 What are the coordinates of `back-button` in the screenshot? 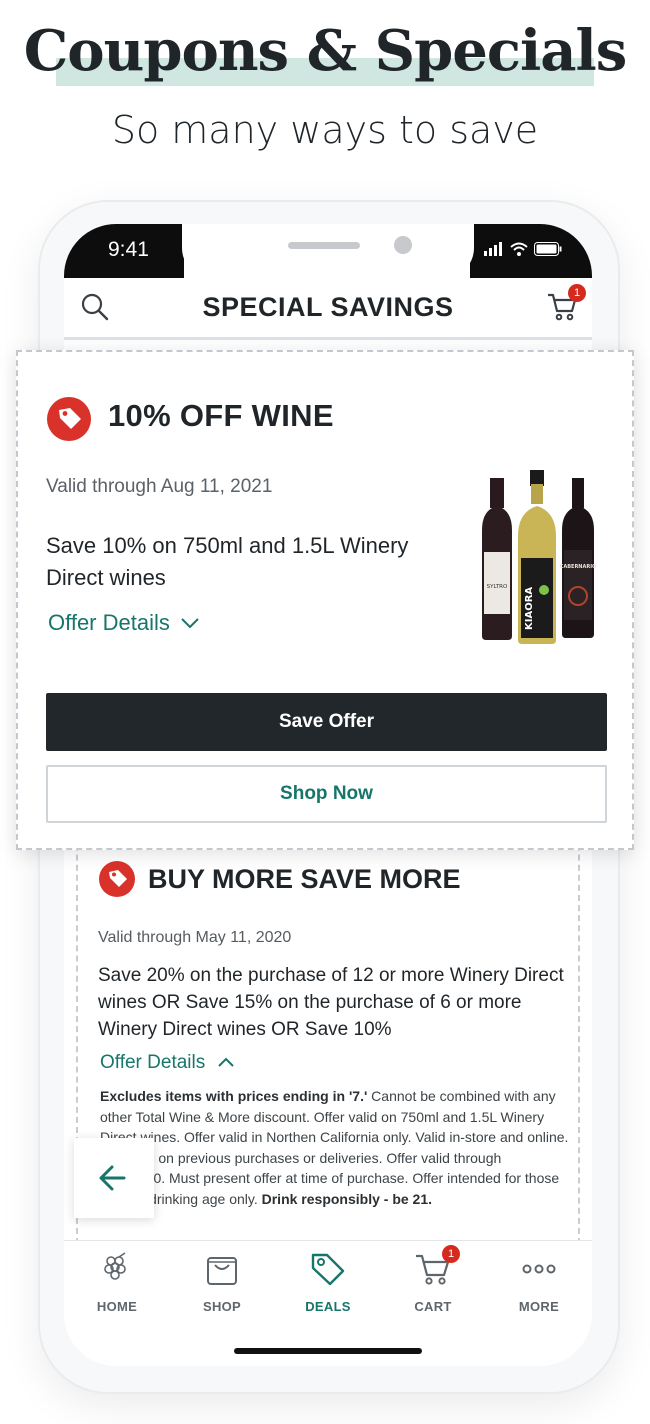 It's located at (114, 1178).